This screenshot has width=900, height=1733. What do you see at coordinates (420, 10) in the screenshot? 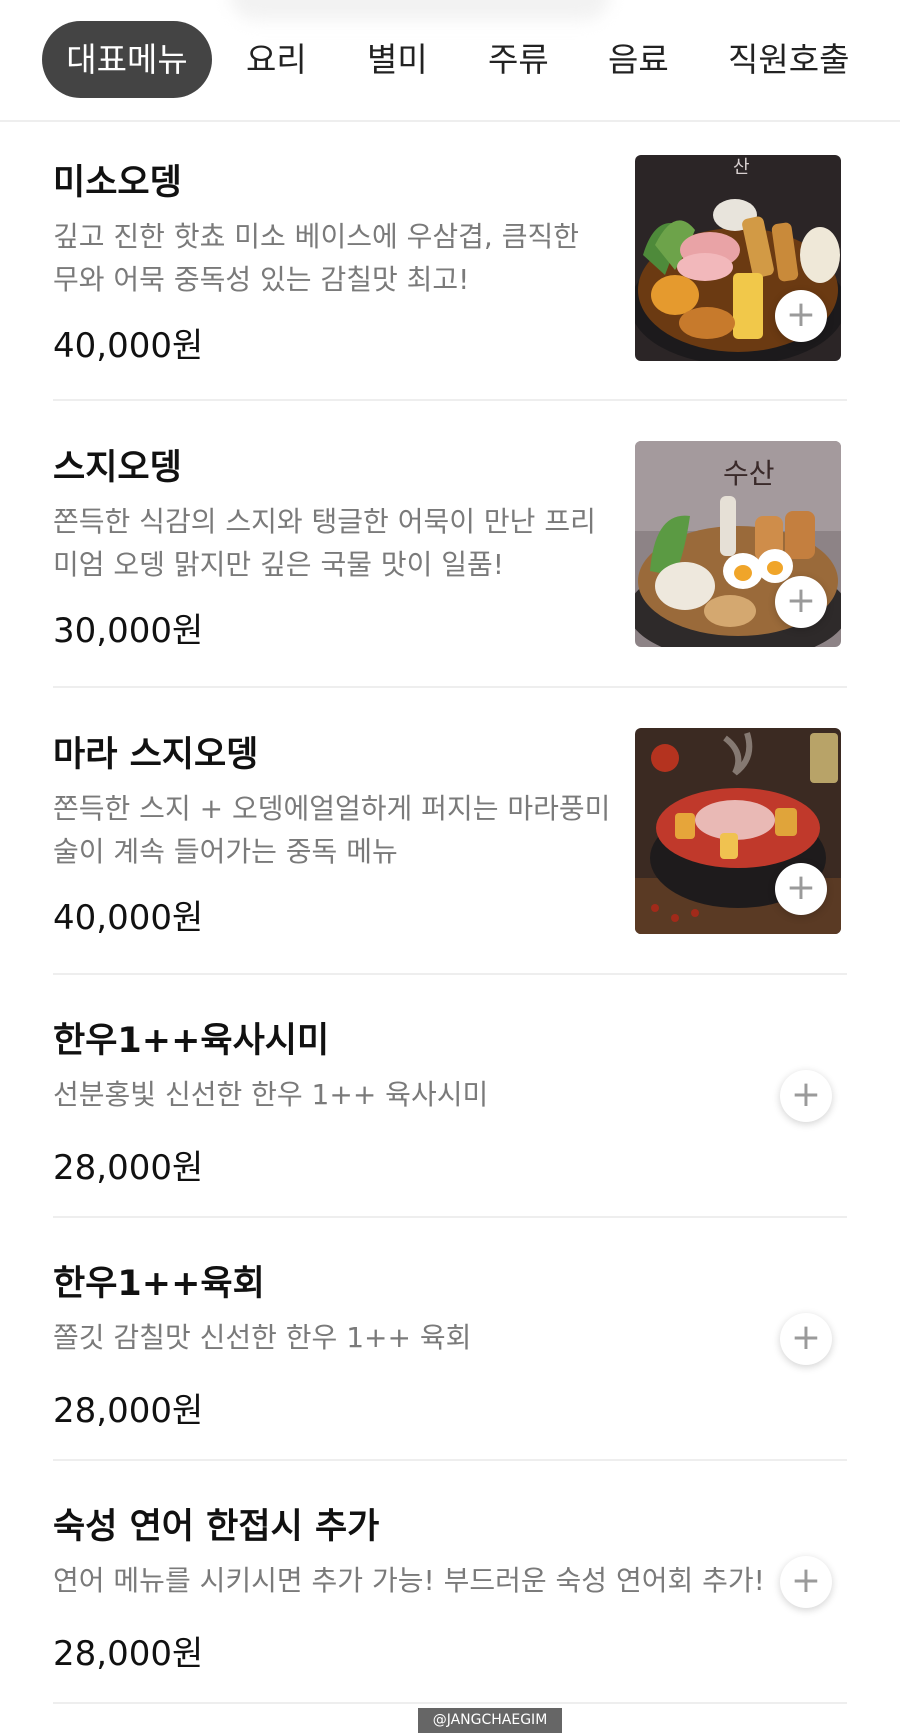
I see `top-shade` at bounding box center [420, 10].